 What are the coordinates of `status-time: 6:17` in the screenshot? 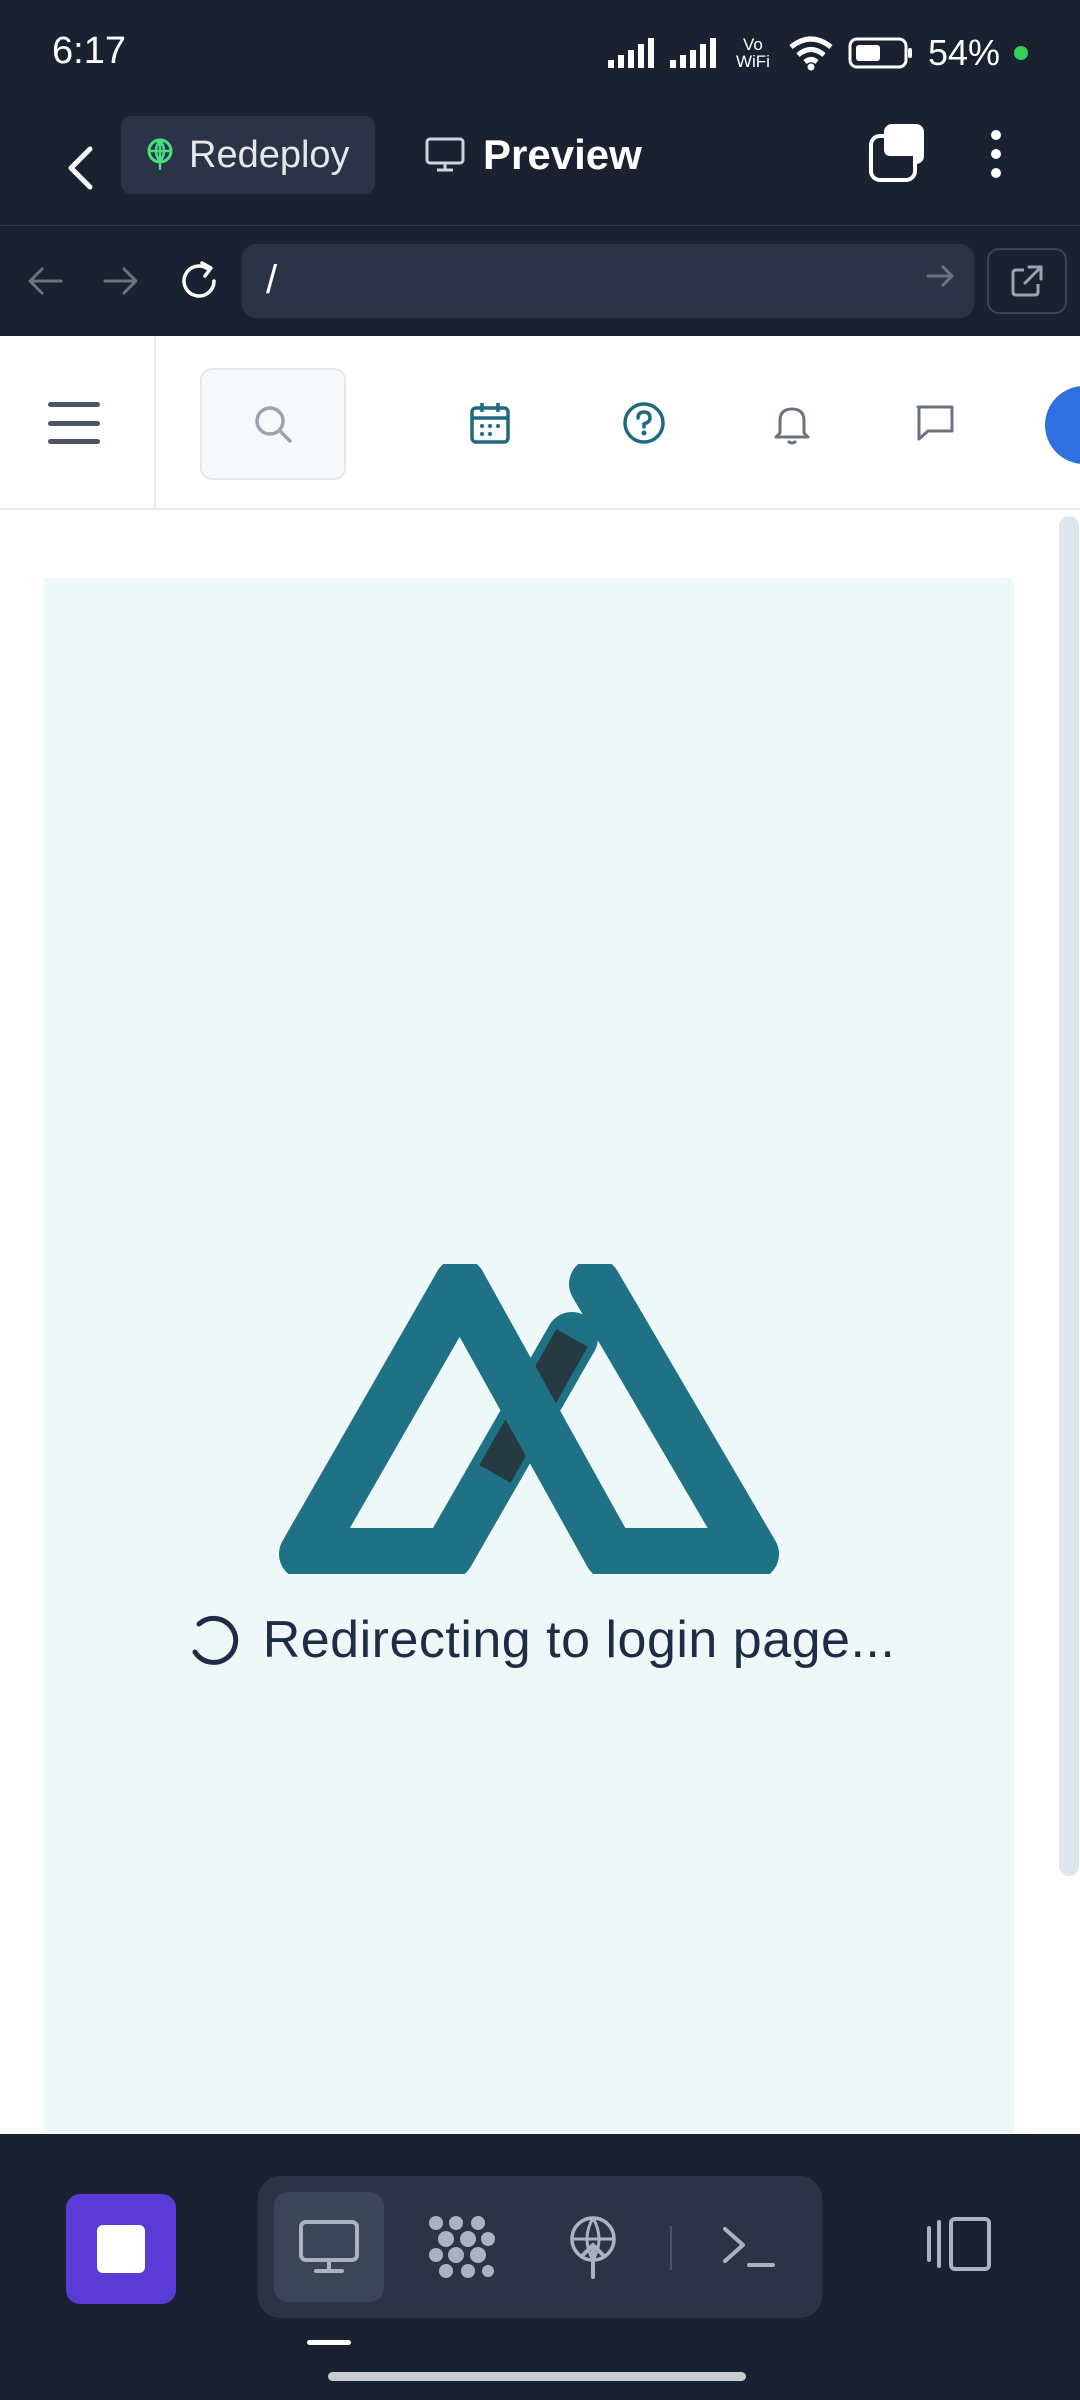 It's located at (89, 51).